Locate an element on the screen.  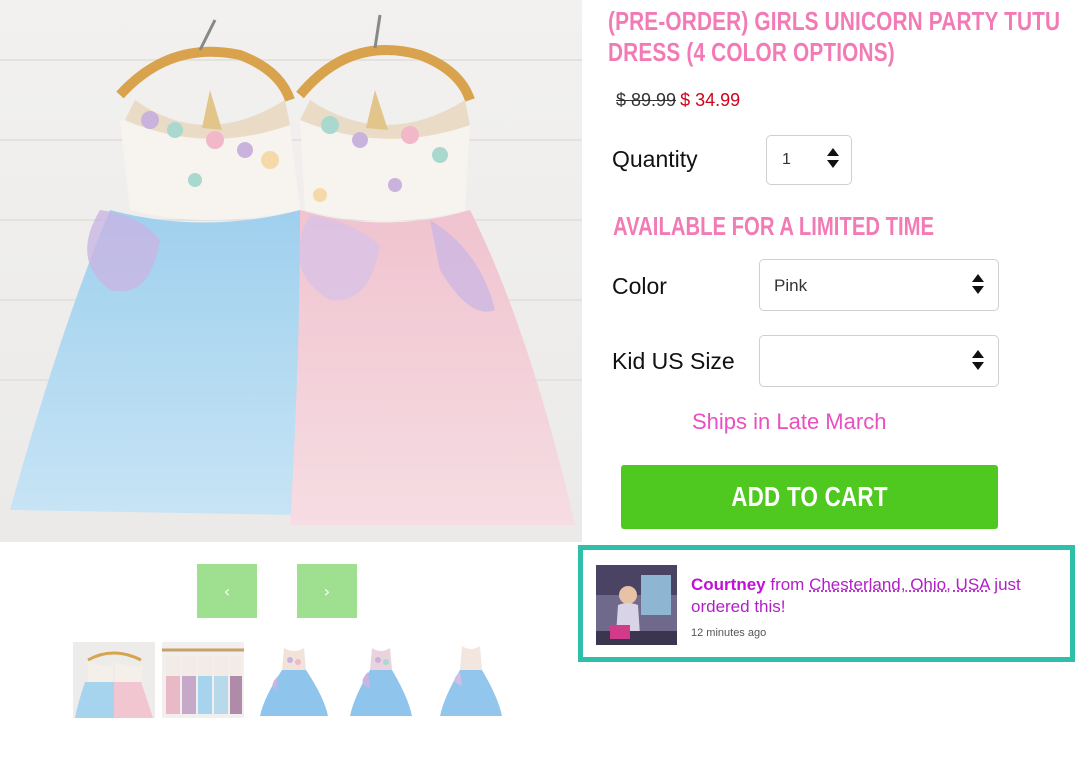
customer-name: Courtney is located at coordinates (728, 584).